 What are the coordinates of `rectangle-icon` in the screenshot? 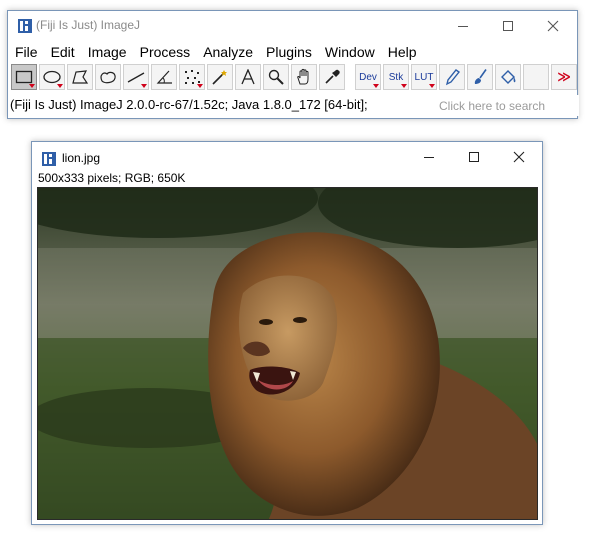 It's located at (24, 77).